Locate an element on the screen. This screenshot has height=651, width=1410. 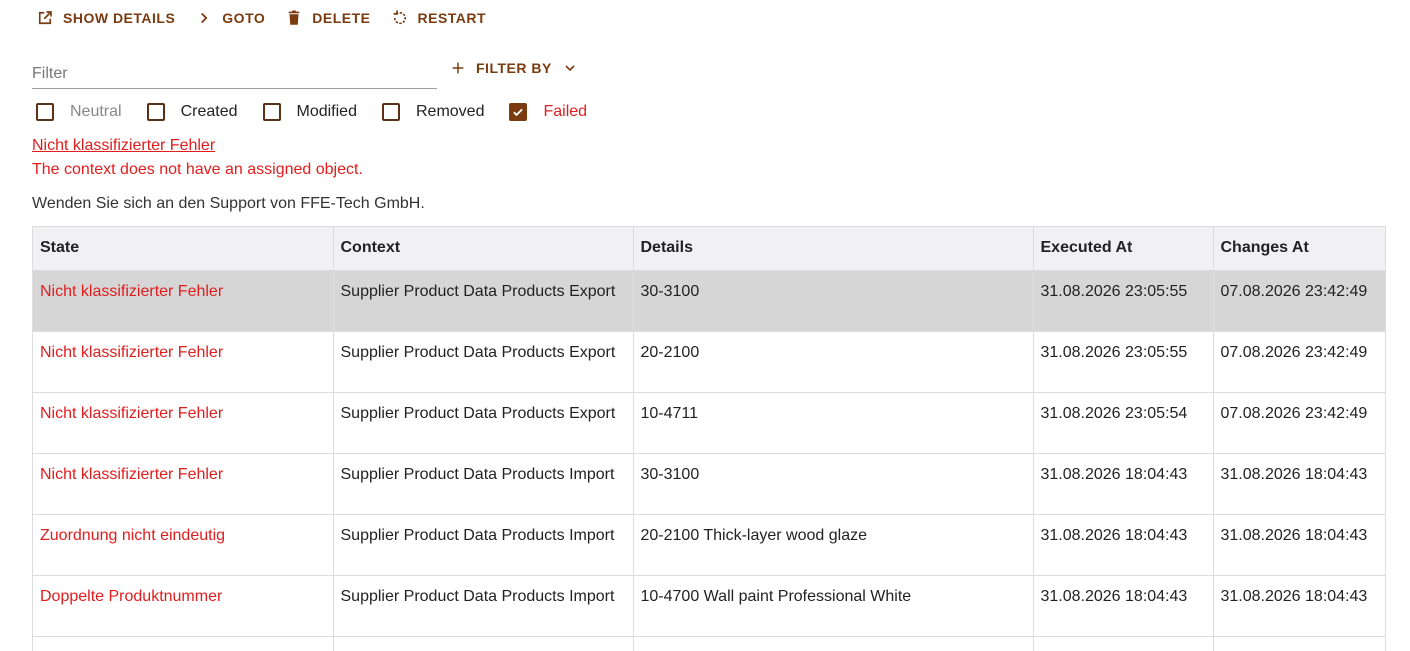
cell-details: 20-2100 is located at coordinates (833, 362).